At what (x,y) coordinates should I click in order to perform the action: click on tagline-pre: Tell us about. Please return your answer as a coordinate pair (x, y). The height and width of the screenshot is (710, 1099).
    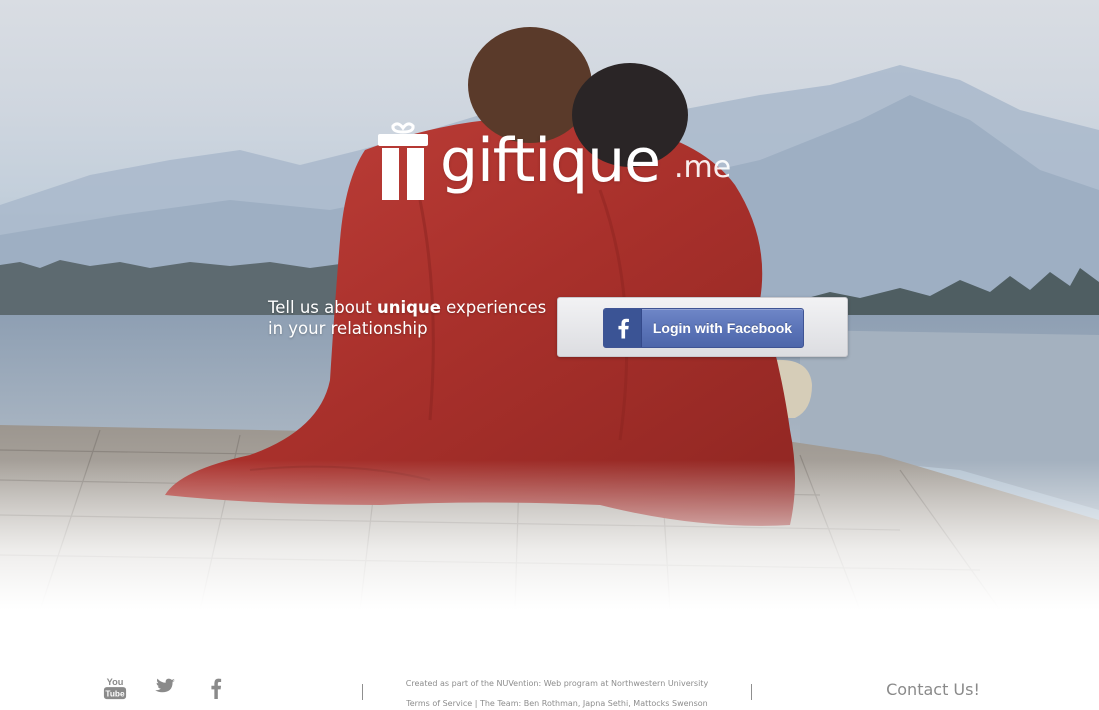
    Looking at the image, I should click on (320, 307).